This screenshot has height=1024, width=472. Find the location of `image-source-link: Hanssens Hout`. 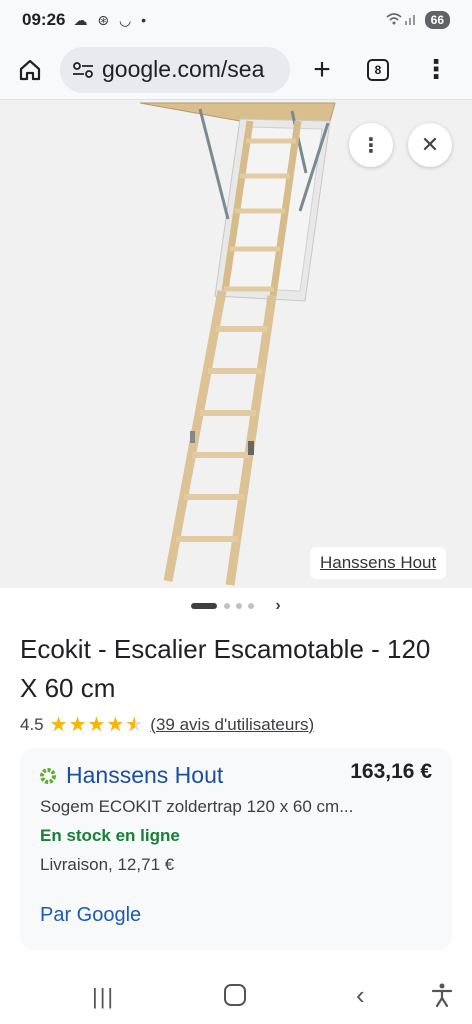

image-source-link: Hanssens Hout is located at coordinates (378, 563).